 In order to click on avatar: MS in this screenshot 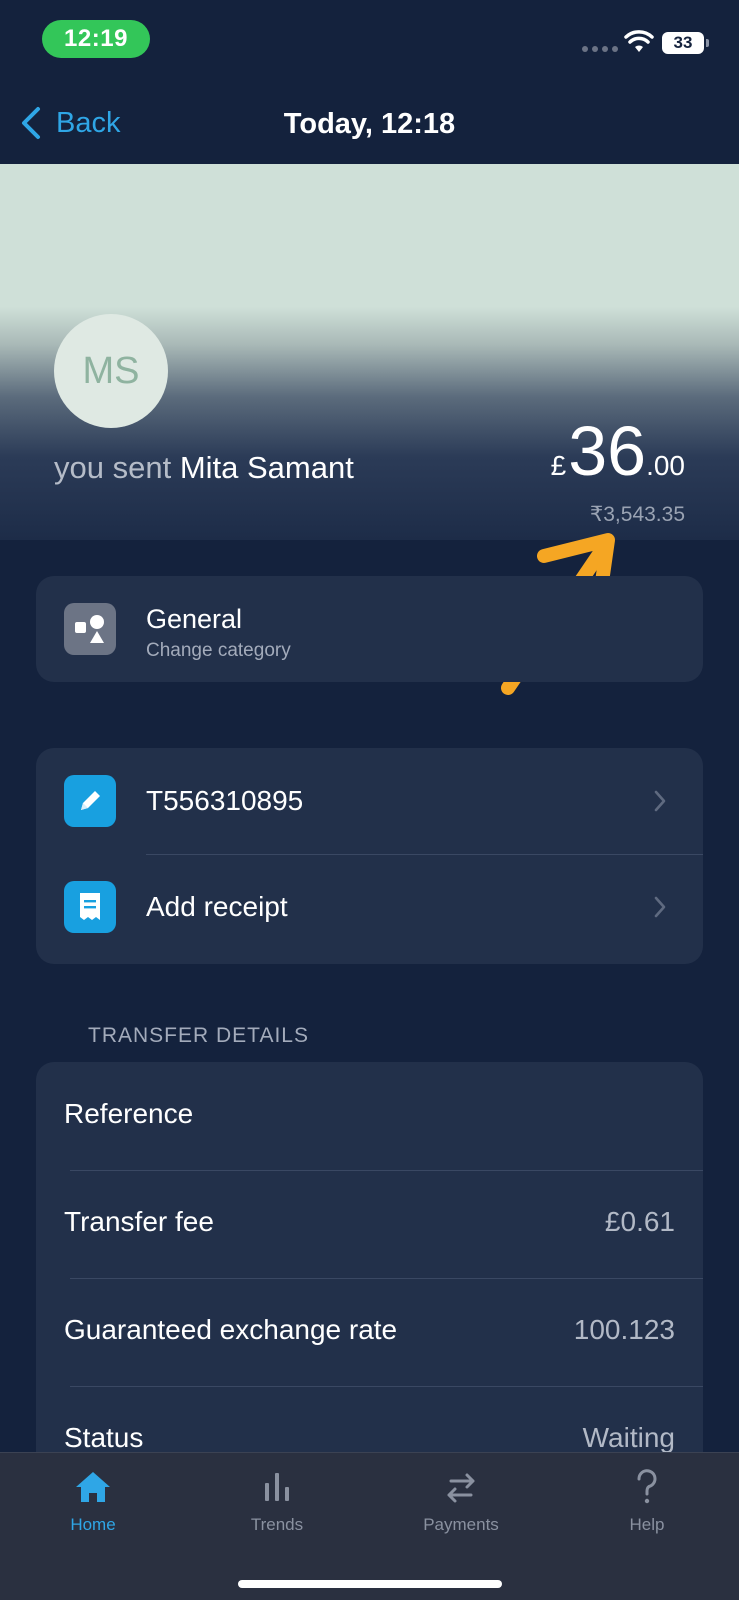, I will do `click(111, 371)`.